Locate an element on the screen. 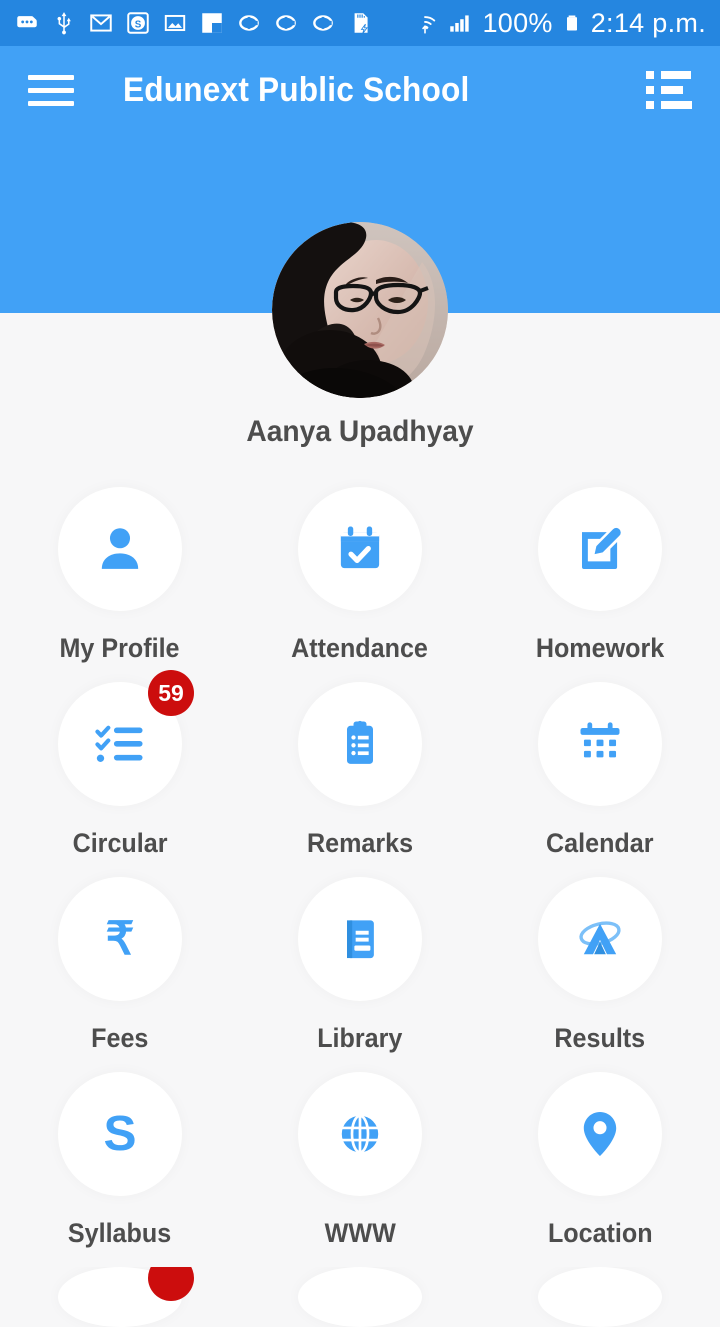  tile-icon-container: S is located at coordinates (120, 1134).